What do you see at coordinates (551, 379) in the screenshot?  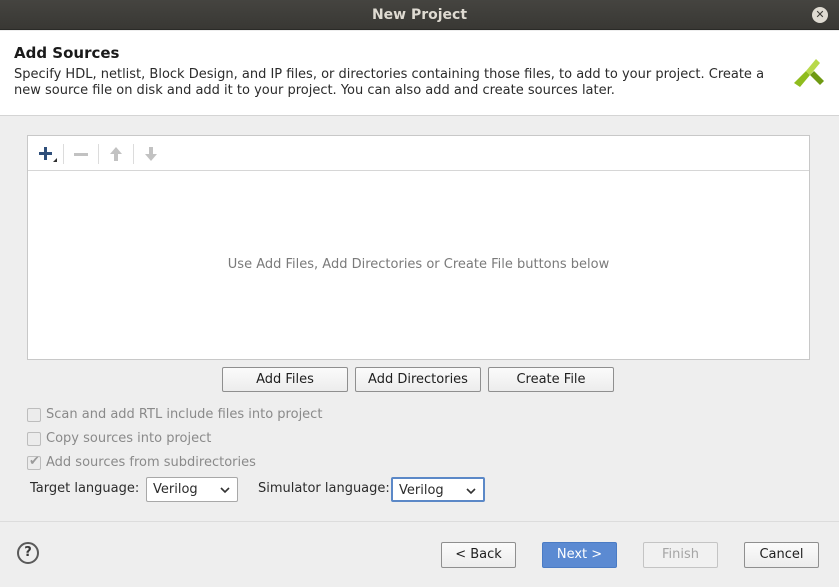 I see `create-file-button: Create File` at bounding box center [551, 379].